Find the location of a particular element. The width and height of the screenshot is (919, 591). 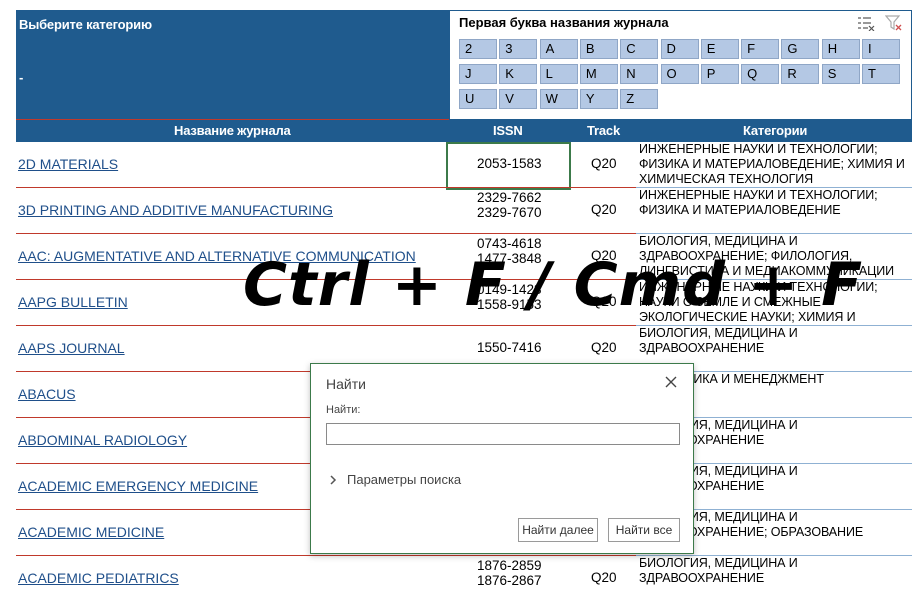

issn-value: 1876-2859 is located at coordinates (509, 565).